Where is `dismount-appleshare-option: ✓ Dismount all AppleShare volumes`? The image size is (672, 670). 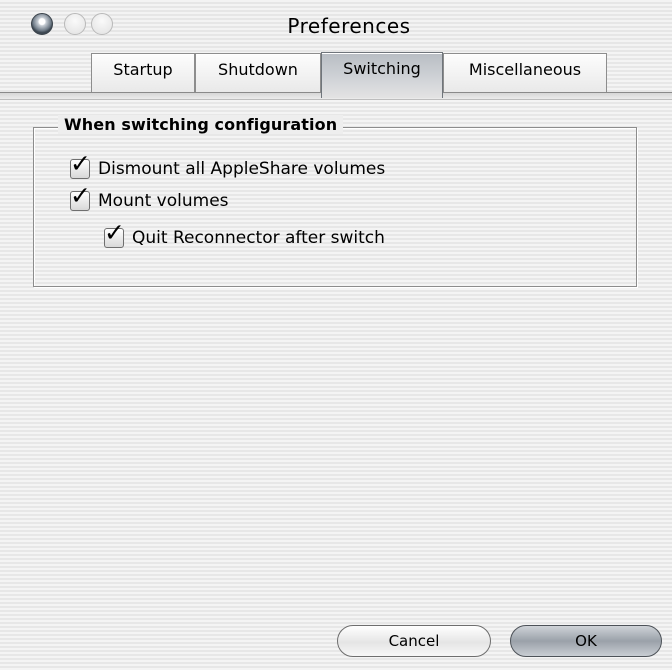
dismount-appleshare-option: ✓ Dismount all AppleShare volumes is located at coordinates (228, 165).